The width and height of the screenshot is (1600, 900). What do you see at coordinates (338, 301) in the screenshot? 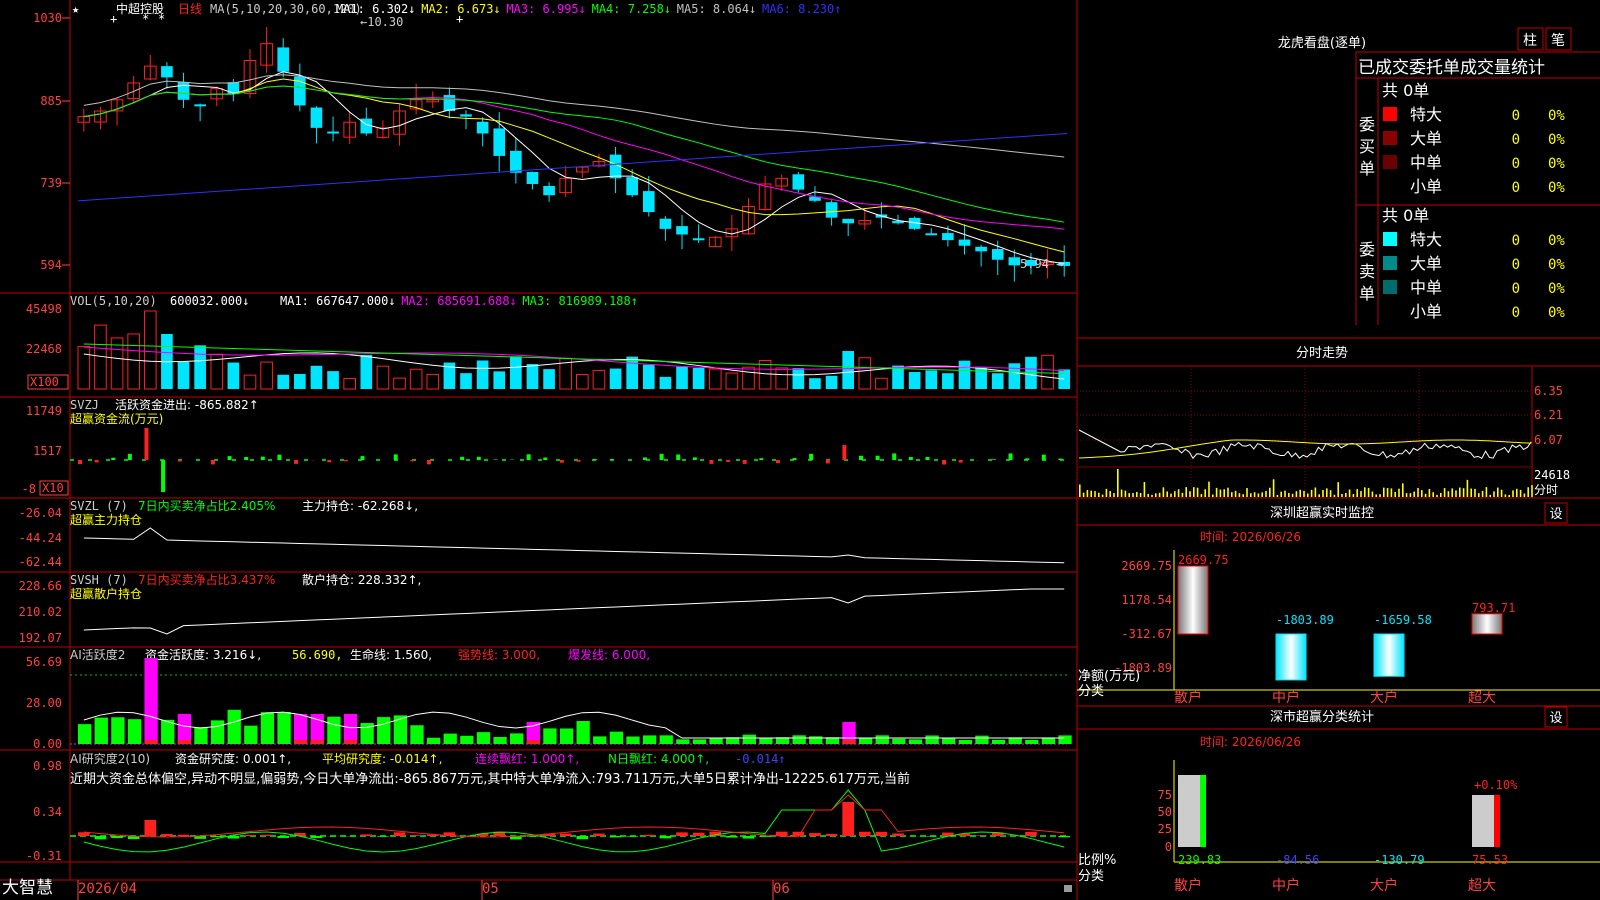
I see `vol-ma-1: MA1: 667647.000↓` at bounding box center [338, 301].